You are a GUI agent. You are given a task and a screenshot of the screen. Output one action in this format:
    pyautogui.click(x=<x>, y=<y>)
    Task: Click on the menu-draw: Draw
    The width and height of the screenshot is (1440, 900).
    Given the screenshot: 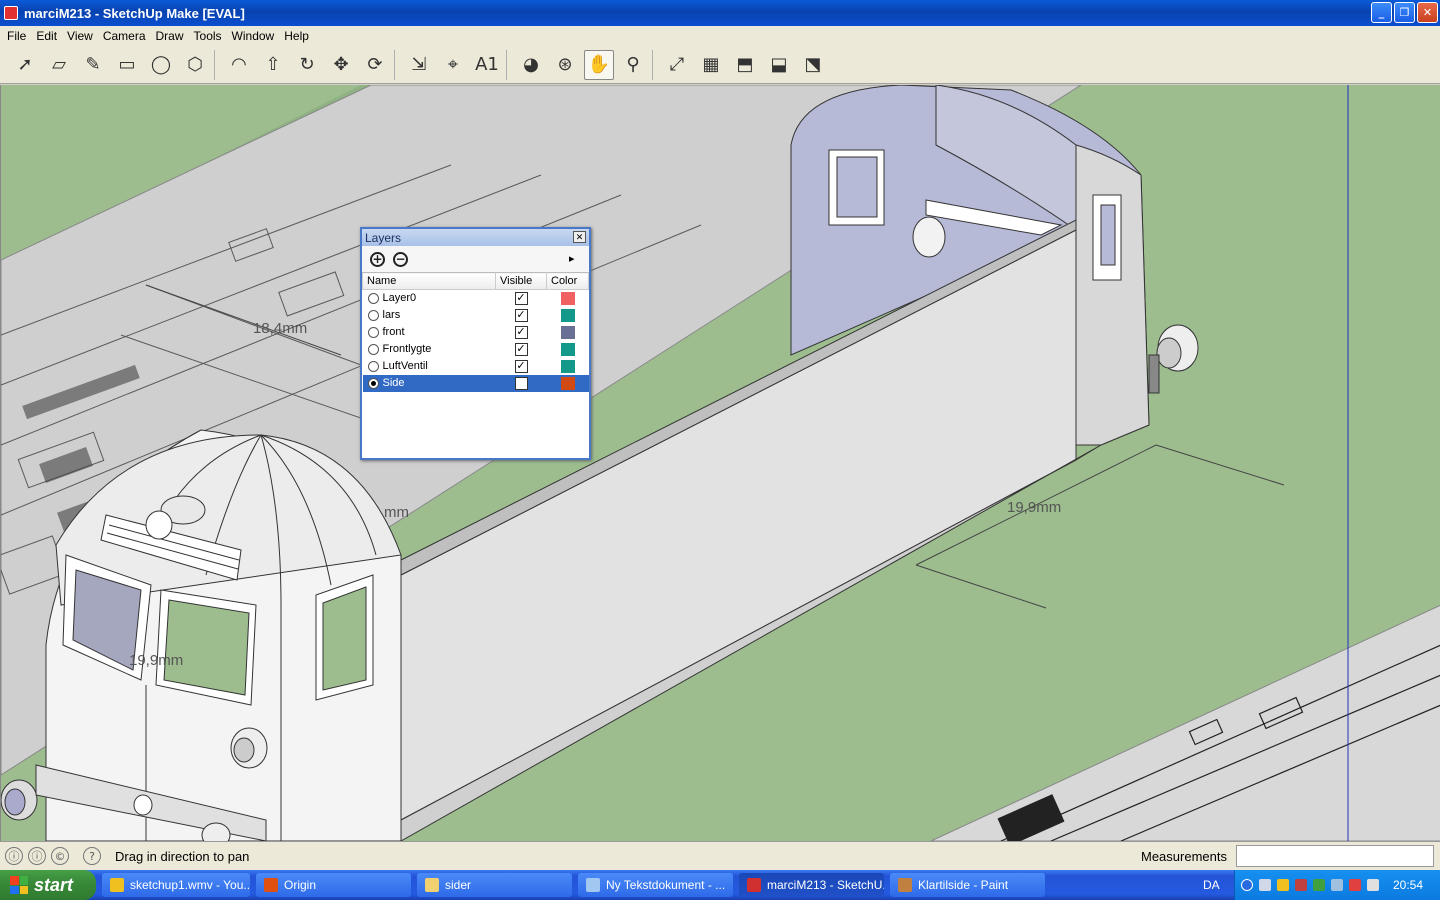 What is the action you would take?
    pyautogui.click(x=170, y=36)
    